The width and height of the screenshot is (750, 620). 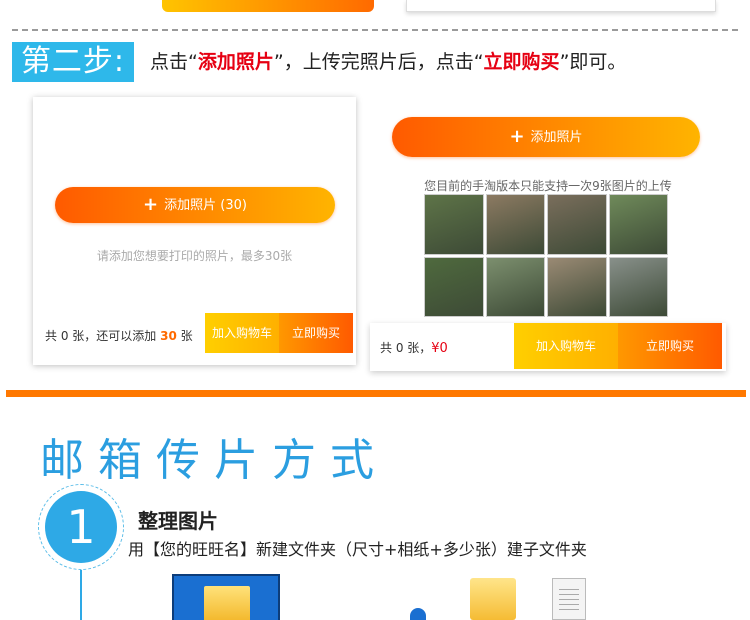 I want to click on count-post: 张, so click(x=184, y=336).